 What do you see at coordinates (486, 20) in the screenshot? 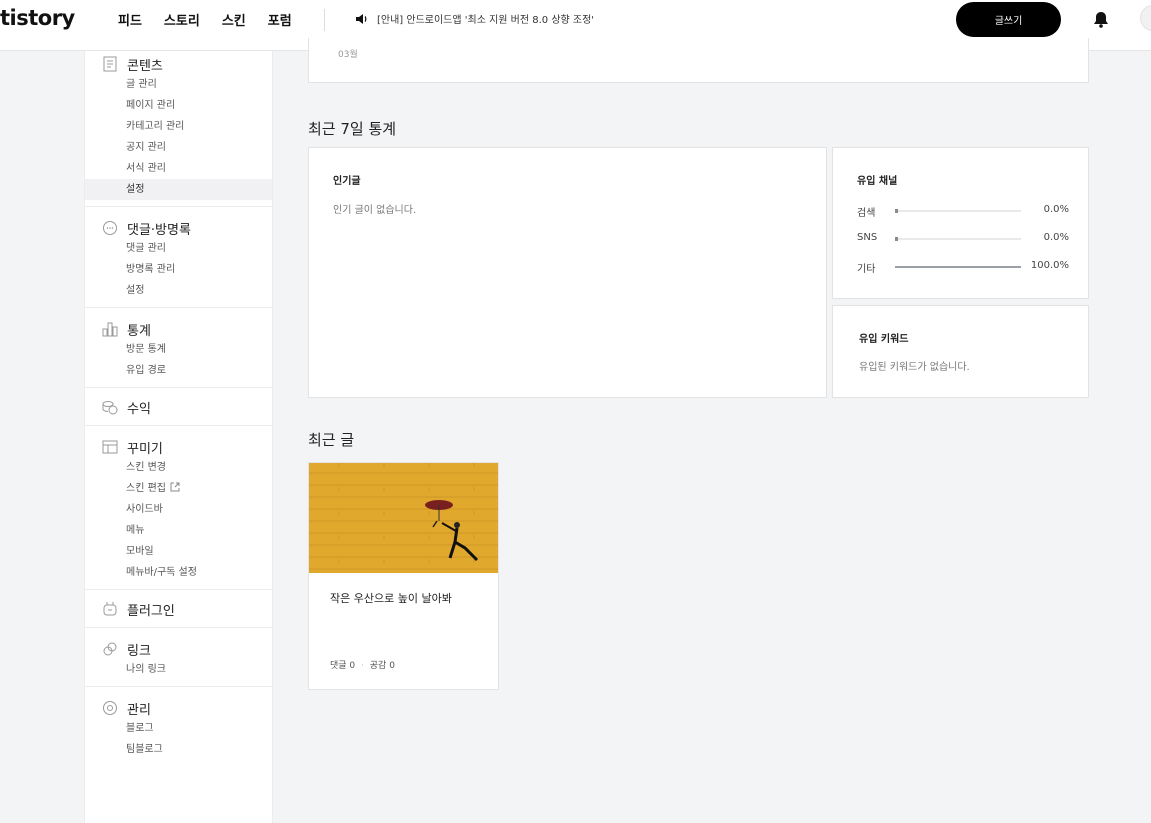
I see `notice-text: [안내] 안드로이드앱 '최소 지원 버전 8.0 상향 조정'` at bounding box center [486, 20].